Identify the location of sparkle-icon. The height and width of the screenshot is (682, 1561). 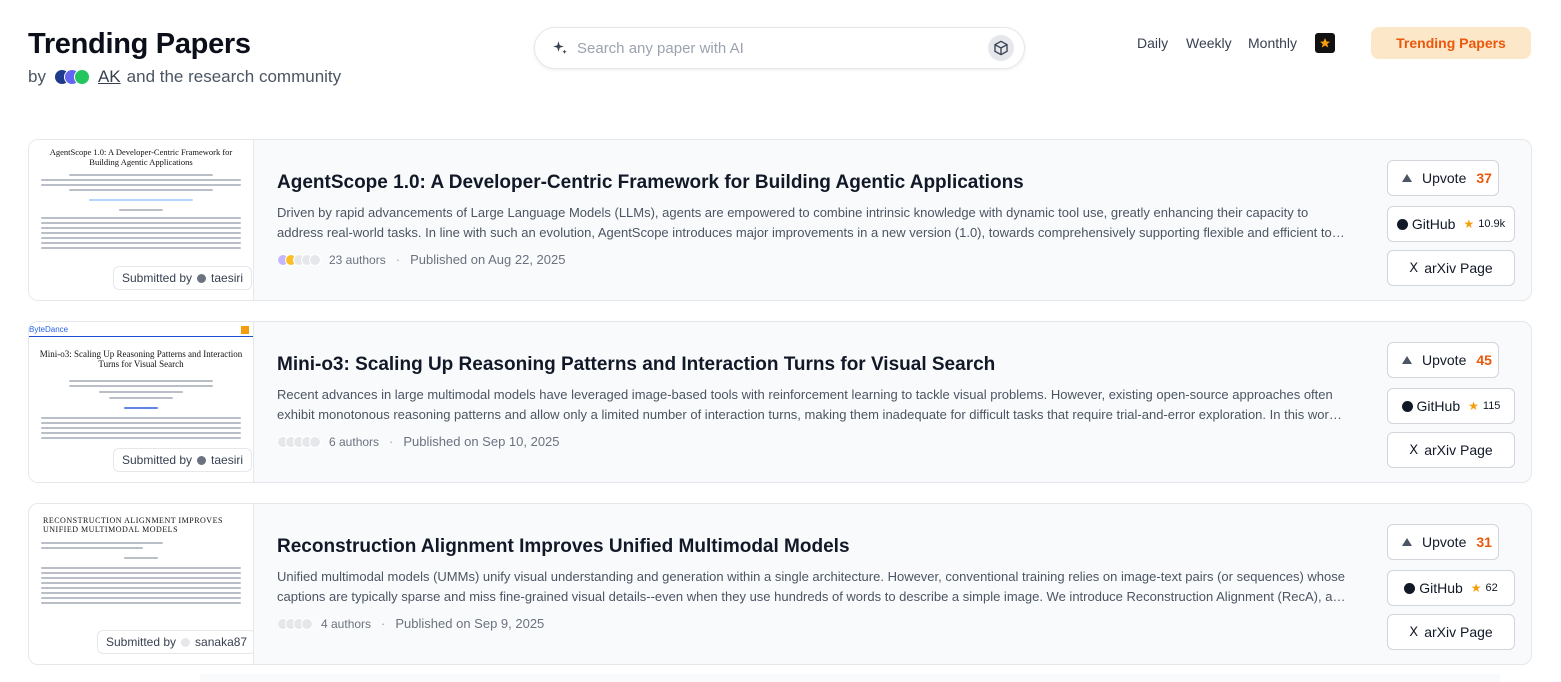
(560, 47).